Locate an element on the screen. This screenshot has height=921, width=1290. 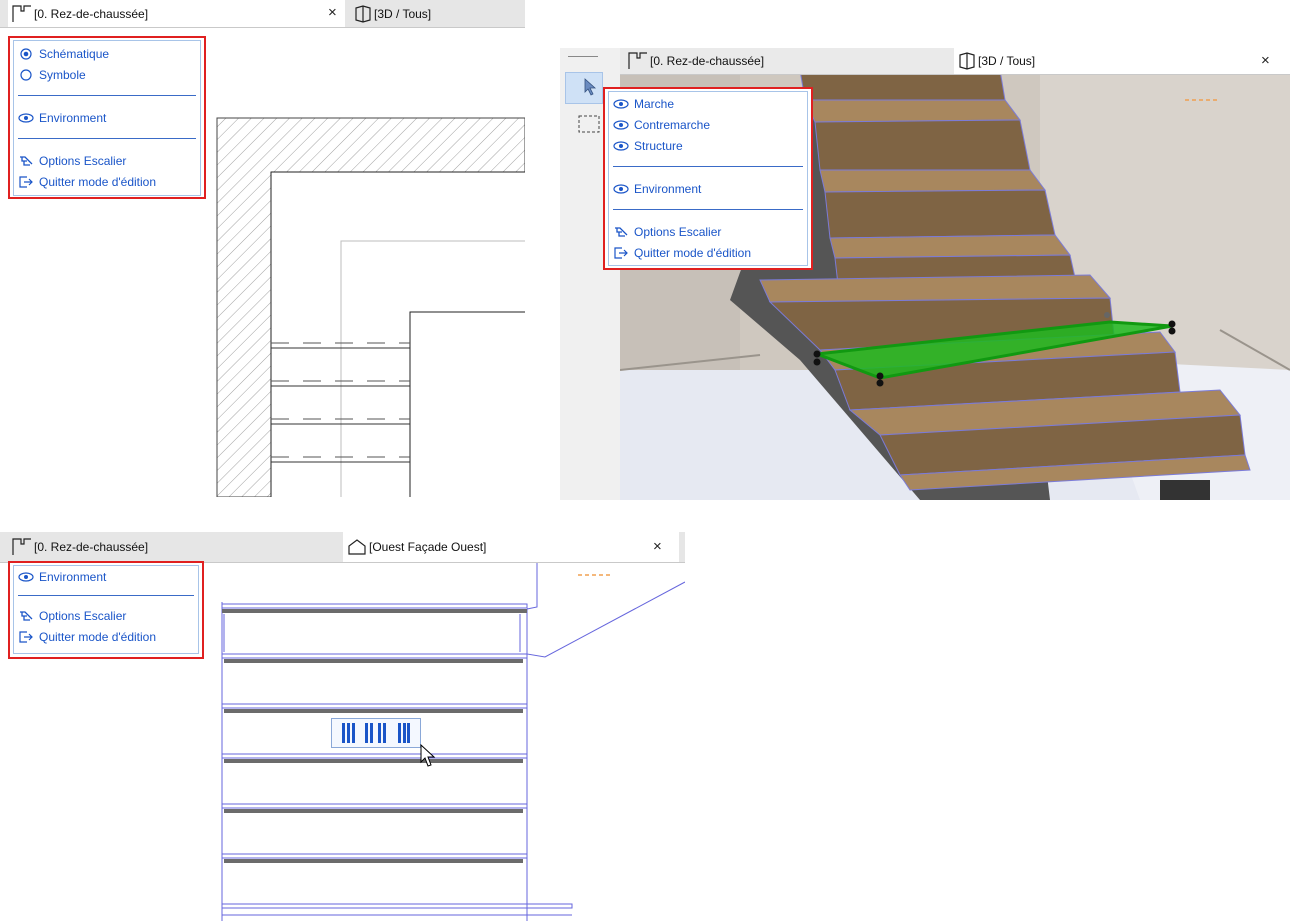
marquee-tool-icon is located at coordinates (589, 124).